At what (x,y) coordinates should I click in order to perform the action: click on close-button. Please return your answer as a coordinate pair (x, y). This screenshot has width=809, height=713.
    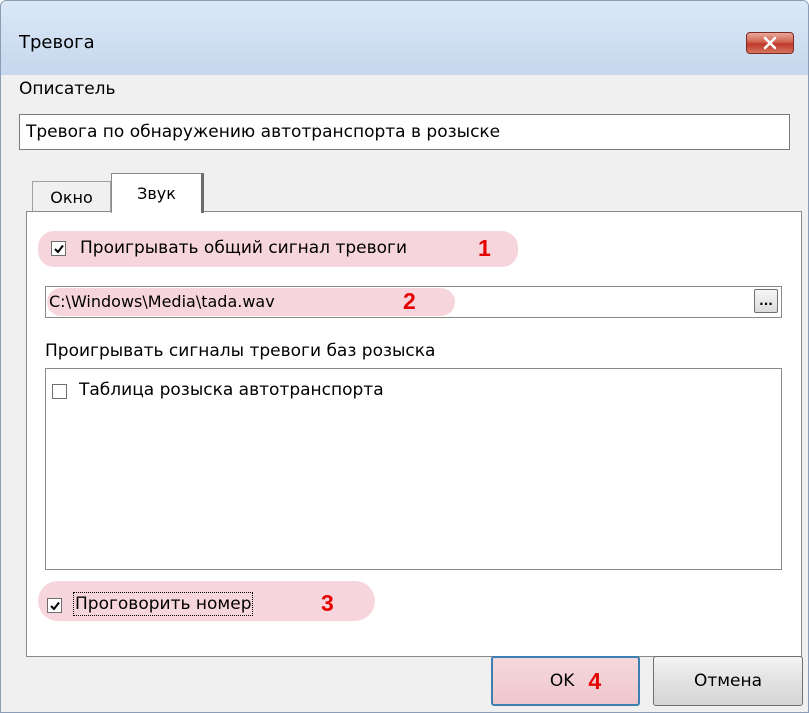
    Looking at the image, I should click on (770, 43).